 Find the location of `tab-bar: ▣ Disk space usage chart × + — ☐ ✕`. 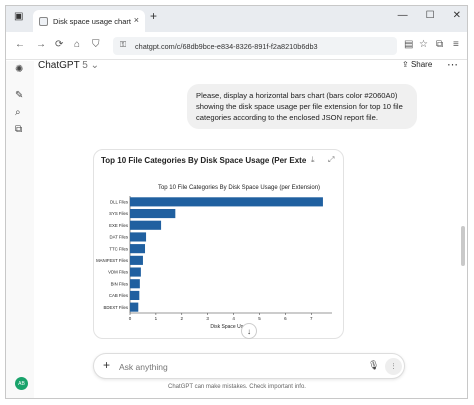

tab-bar: ▣ Disk space usage chart × + — ☐ ✕ is located at coordinates (236, 19).